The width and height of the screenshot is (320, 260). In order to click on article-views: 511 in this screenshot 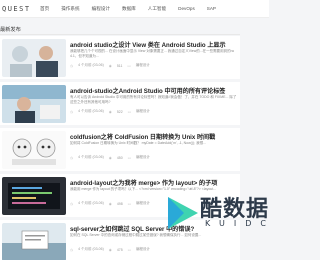, I will do `click(119, 65)`.